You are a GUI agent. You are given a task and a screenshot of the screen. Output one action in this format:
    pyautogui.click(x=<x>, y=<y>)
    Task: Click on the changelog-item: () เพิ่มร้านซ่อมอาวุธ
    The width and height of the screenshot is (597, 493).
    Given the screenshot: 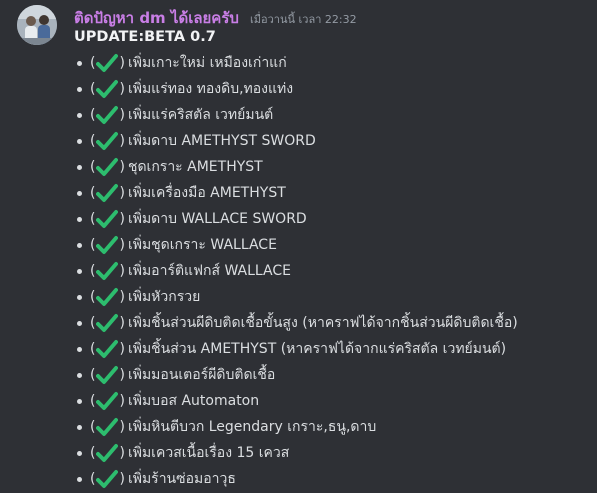 What is the action you would take?
    pyautogui.click(x=296, y=479)
    